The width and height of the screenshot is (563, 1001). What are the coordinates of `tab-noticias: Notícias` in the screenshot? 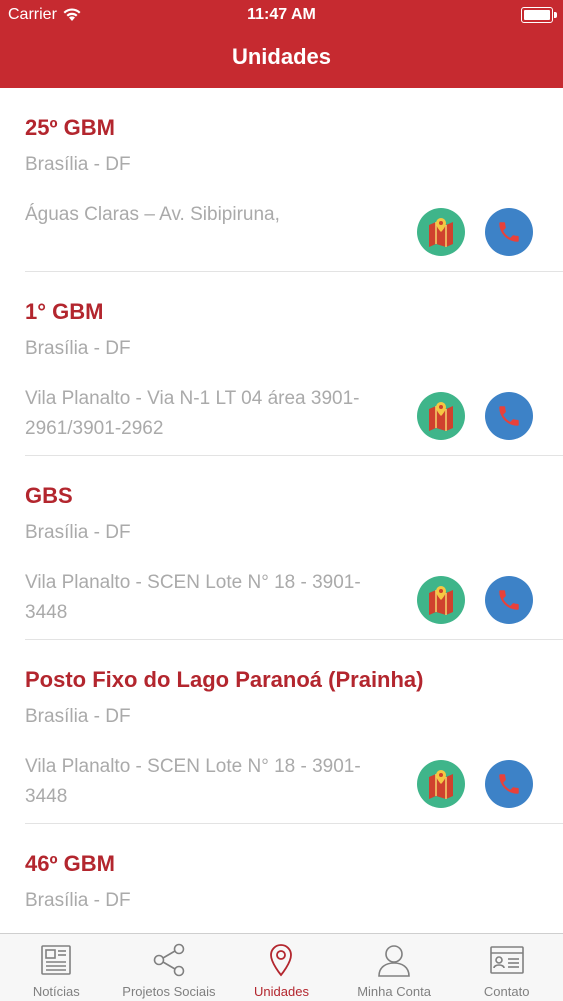 It's located at (56, 967).